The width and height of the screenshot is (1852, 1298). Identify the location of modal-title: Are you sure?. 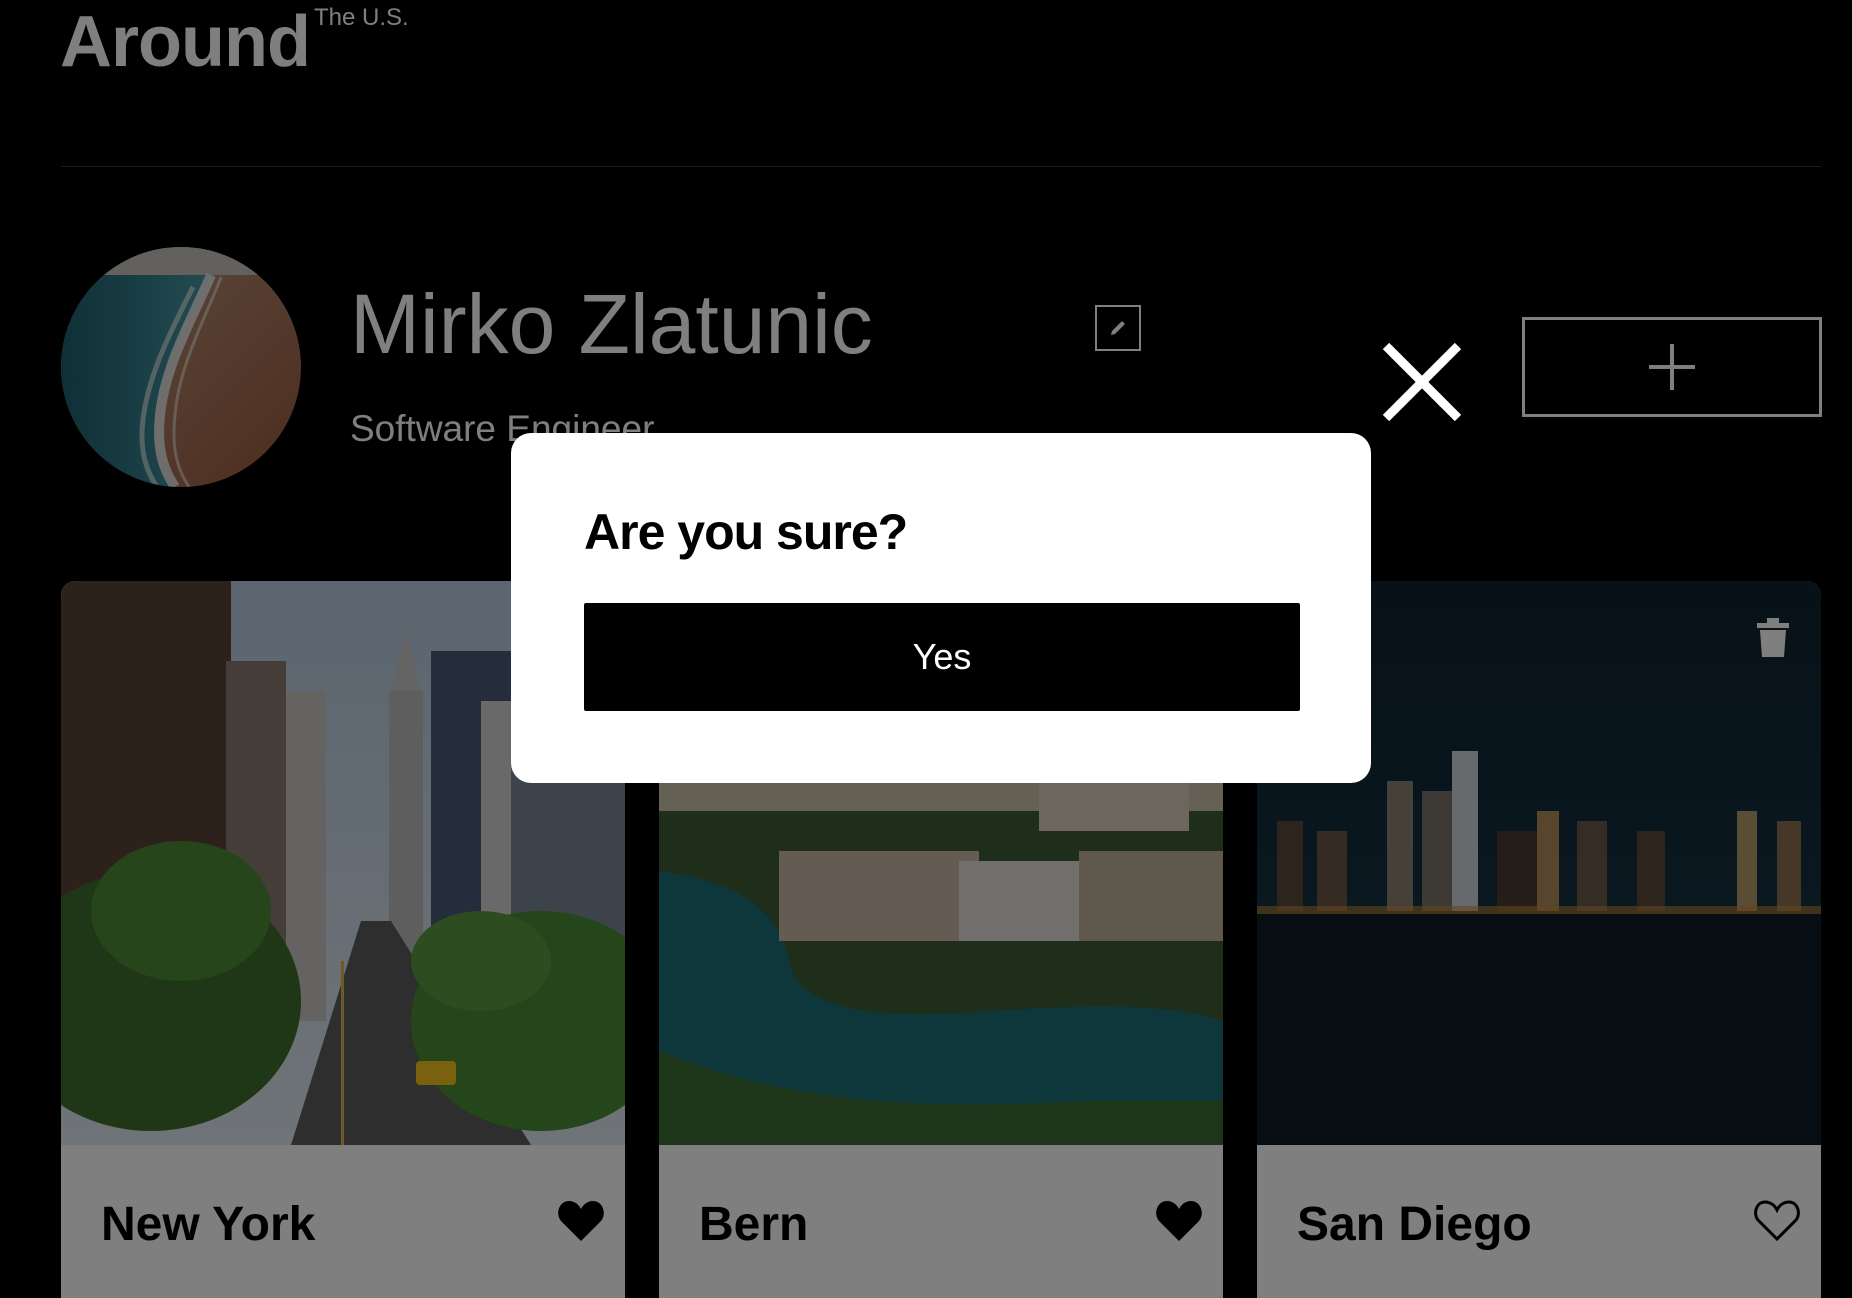
(746, 532).